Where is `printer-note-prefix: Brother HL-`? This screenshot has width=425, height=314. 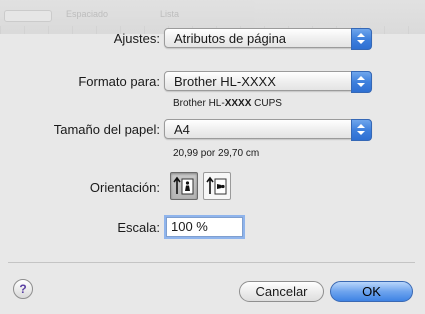 printer-note-prefix: Brother HL- is located at coordinates (199, 103).